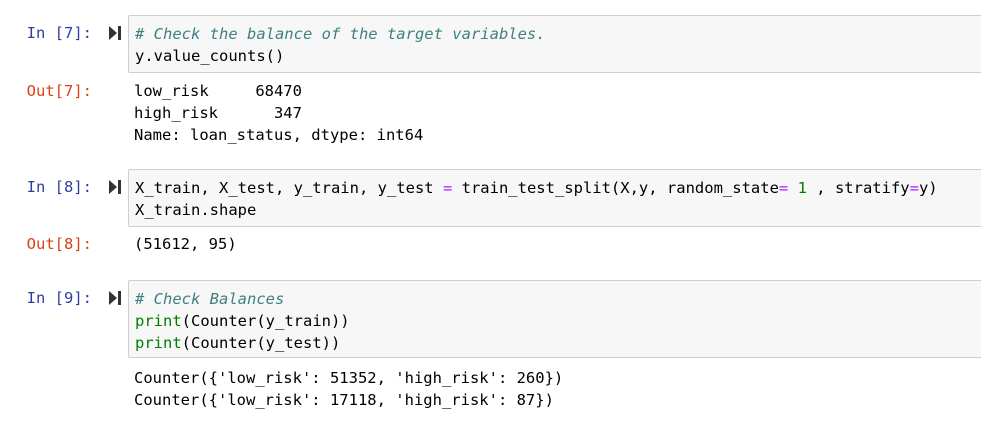  I want to click on code-text: X_train, X_test, y_train, y_test, so click(289, 188).